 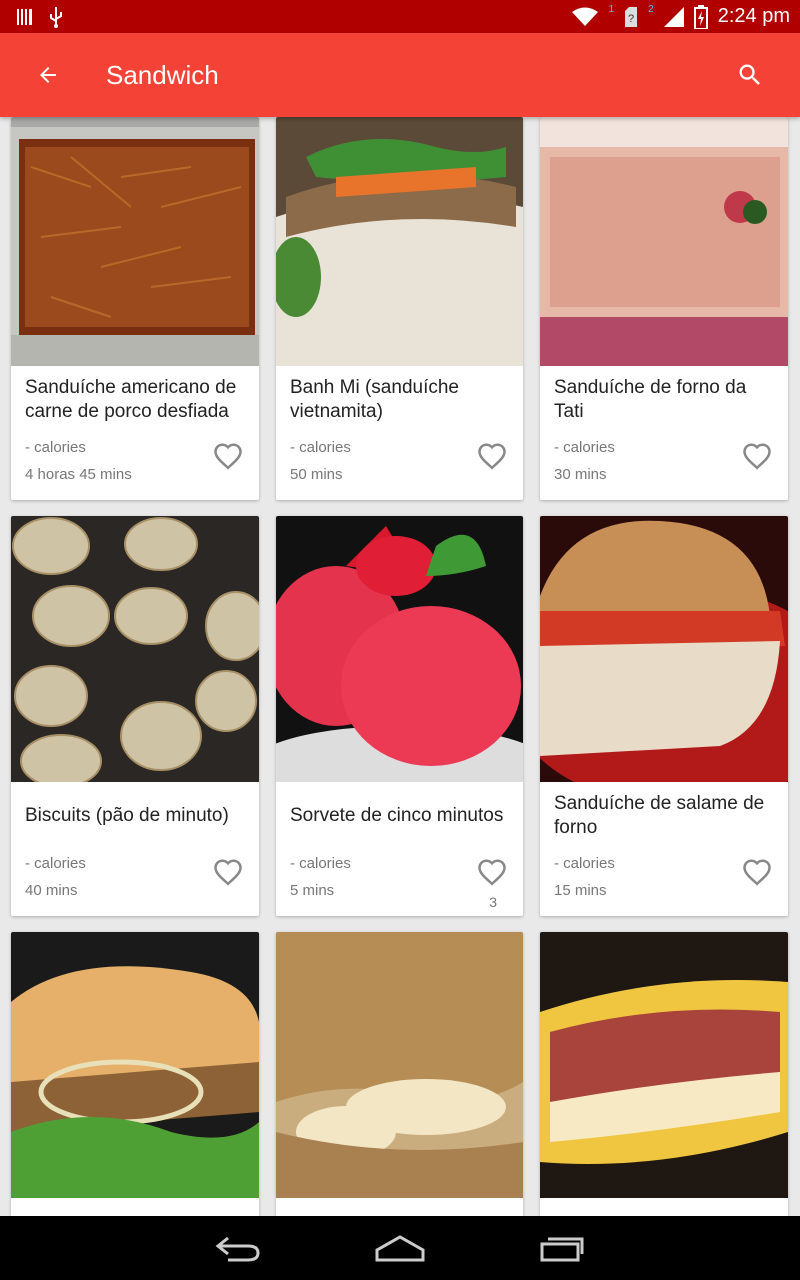 I want to click on signal-icon, so click(x=673, y=16).